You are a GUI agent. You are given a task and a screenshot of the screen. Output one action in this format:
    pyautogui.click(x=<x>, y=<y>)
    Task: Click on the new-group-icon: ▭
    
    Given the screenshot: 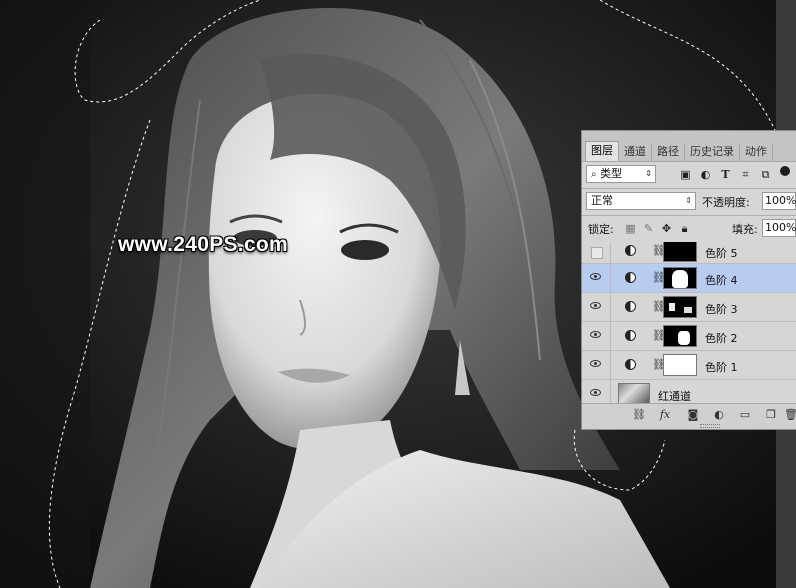 What is the action you would take?
    pyautogui.click(x=745, y=415)
    